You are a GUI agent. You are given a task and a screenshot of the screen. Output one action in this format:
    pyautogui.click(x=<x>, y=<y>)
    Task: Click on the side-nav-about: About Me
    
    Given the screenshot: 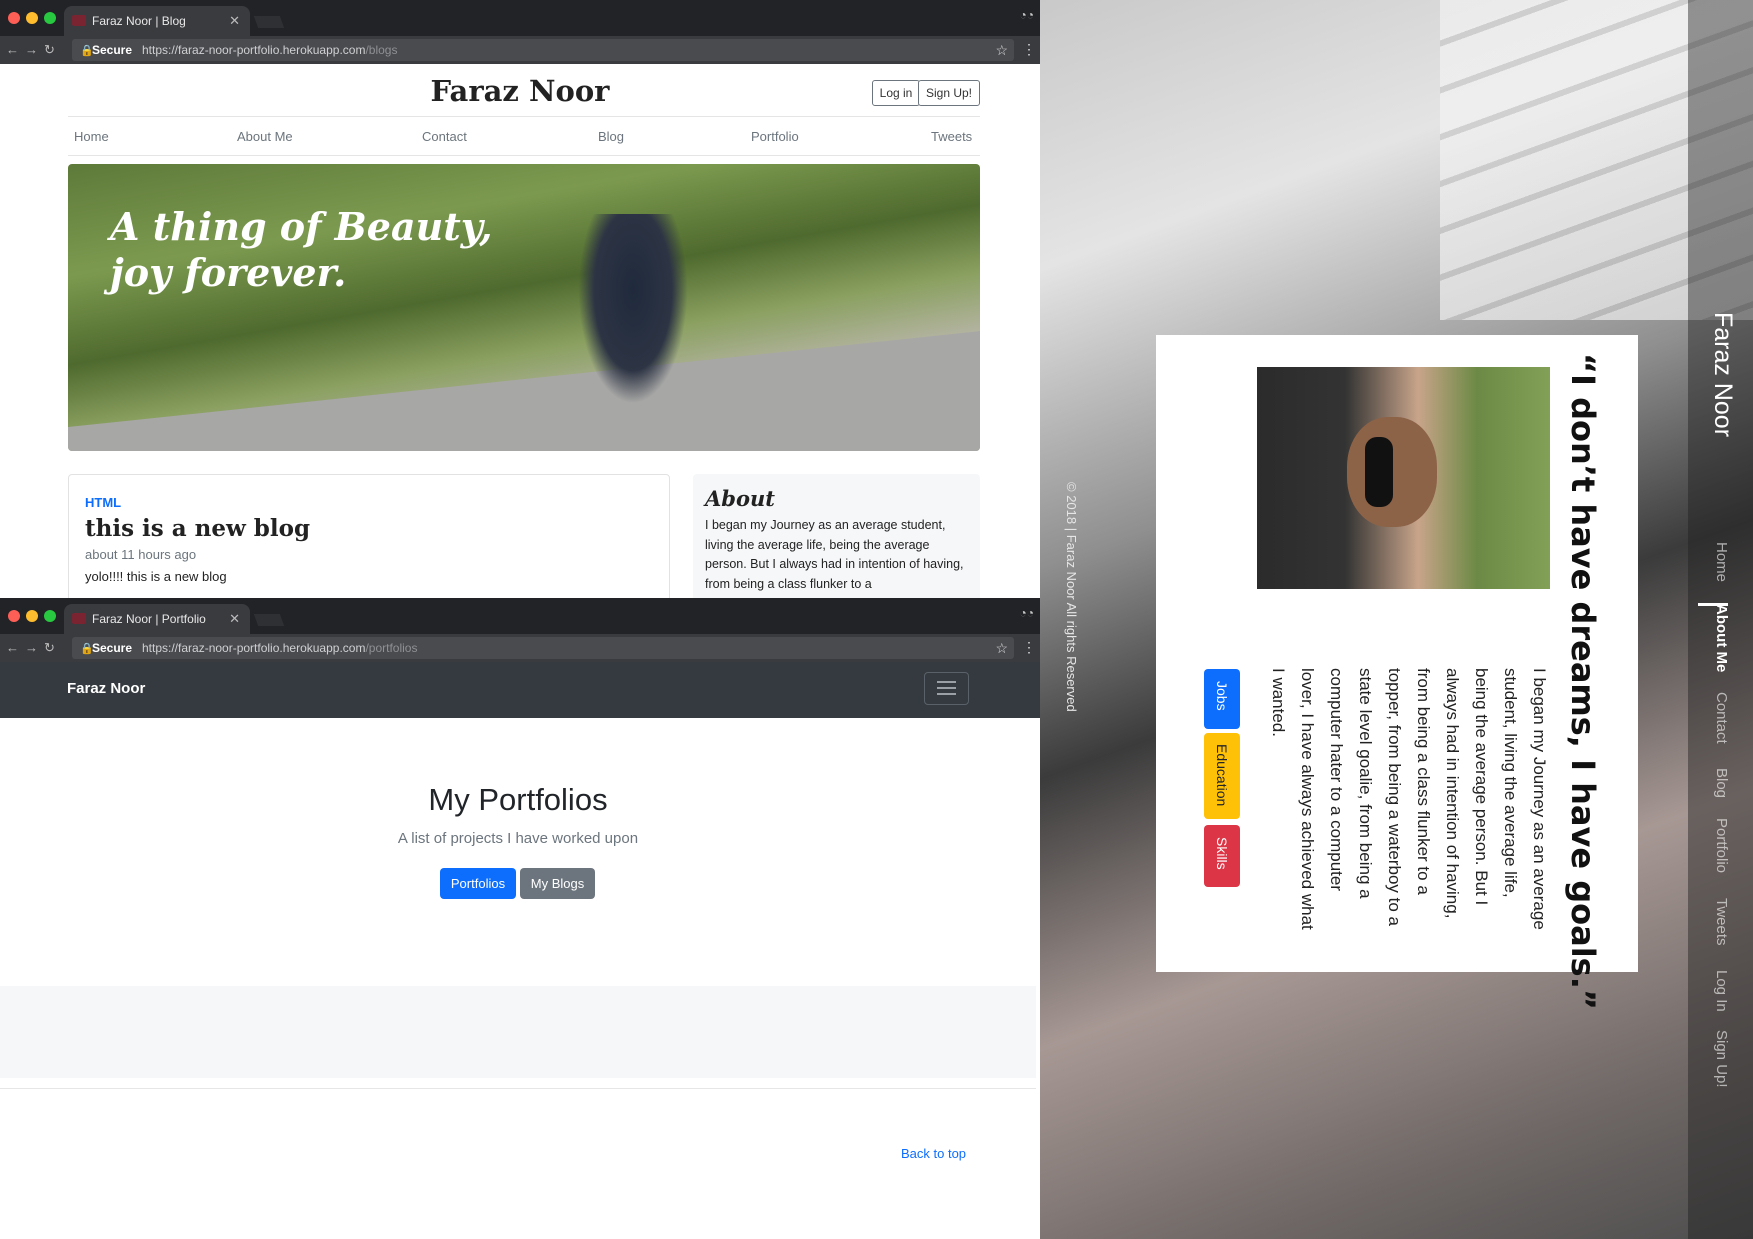 What is the action you would take?
    pyautogui.click(x=1721, y=638)
    